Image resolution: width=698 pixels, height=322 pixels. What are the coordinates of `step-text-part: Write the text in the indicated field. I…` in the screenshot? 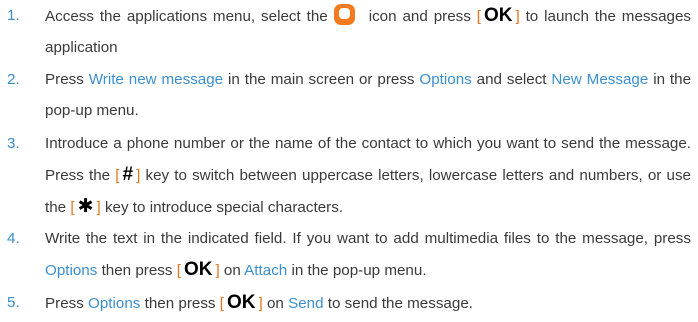 It's located at (368, 238).